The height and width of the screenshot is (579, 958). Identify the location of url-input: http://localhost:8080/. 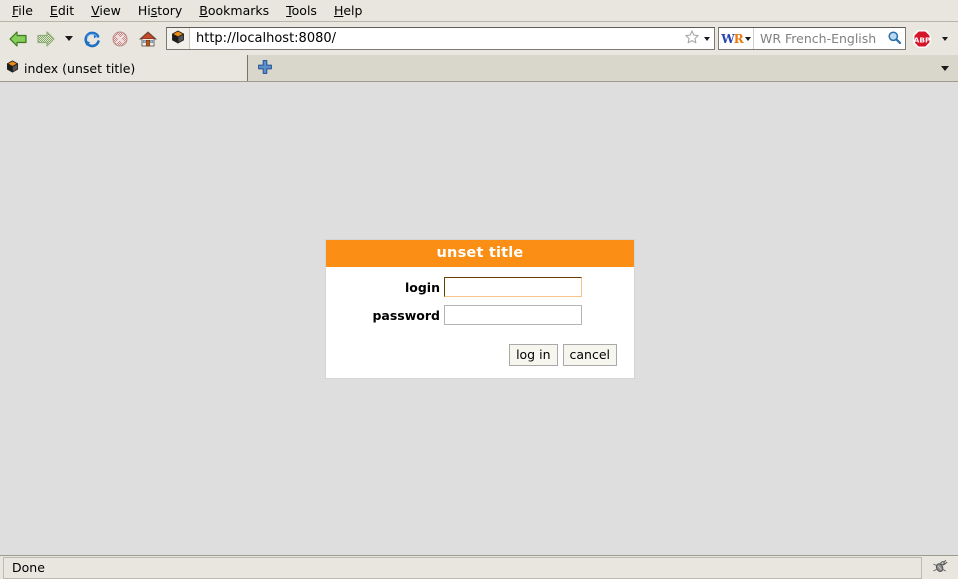
(437, 38).